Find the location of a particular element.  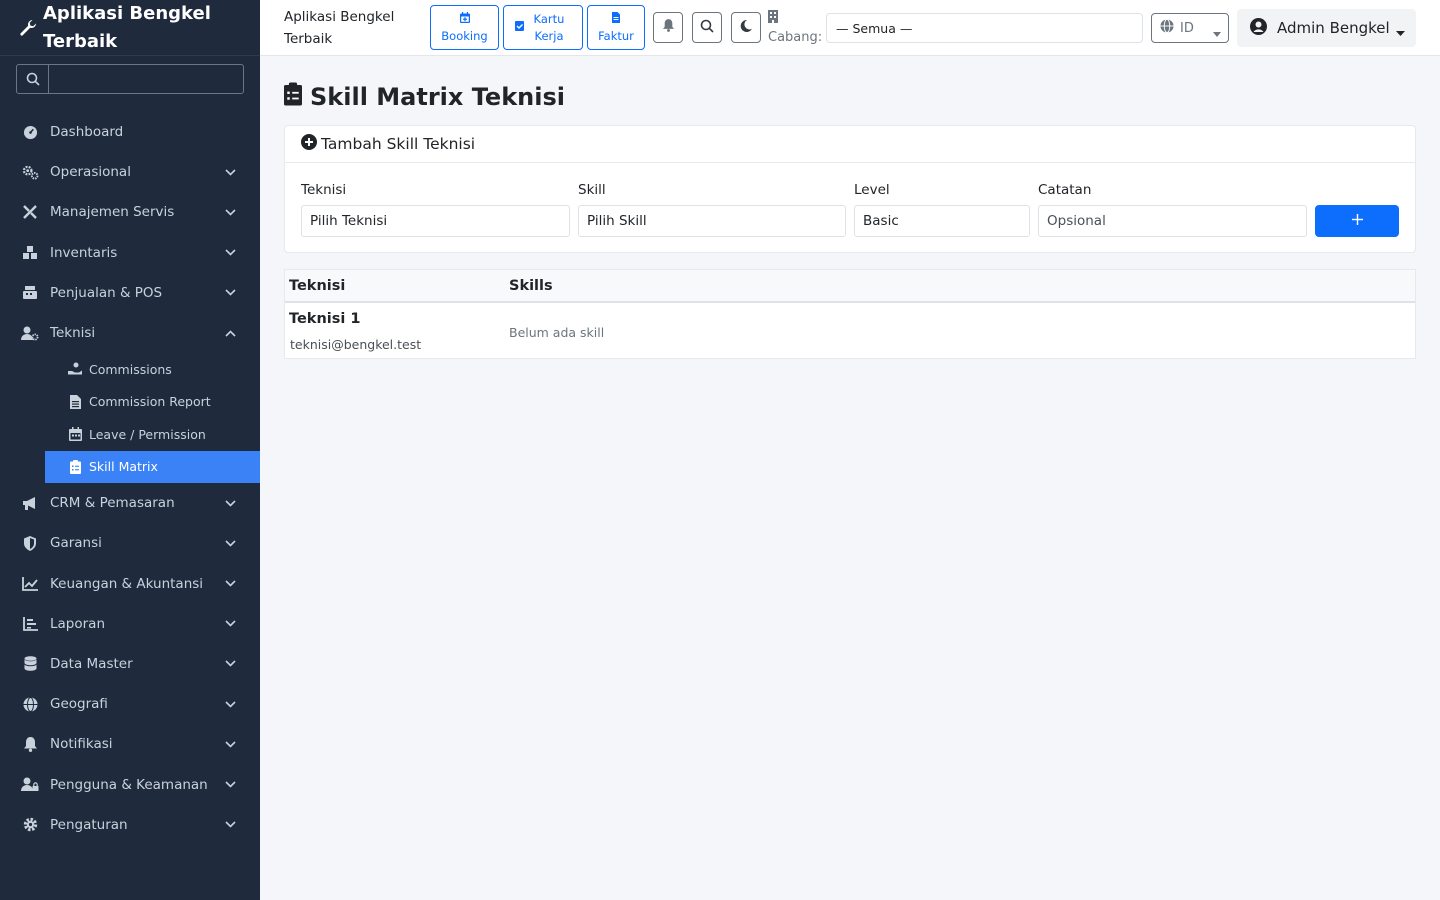

sidebar-item-dashboard: Dashboard is located at coordinates (130, 132).